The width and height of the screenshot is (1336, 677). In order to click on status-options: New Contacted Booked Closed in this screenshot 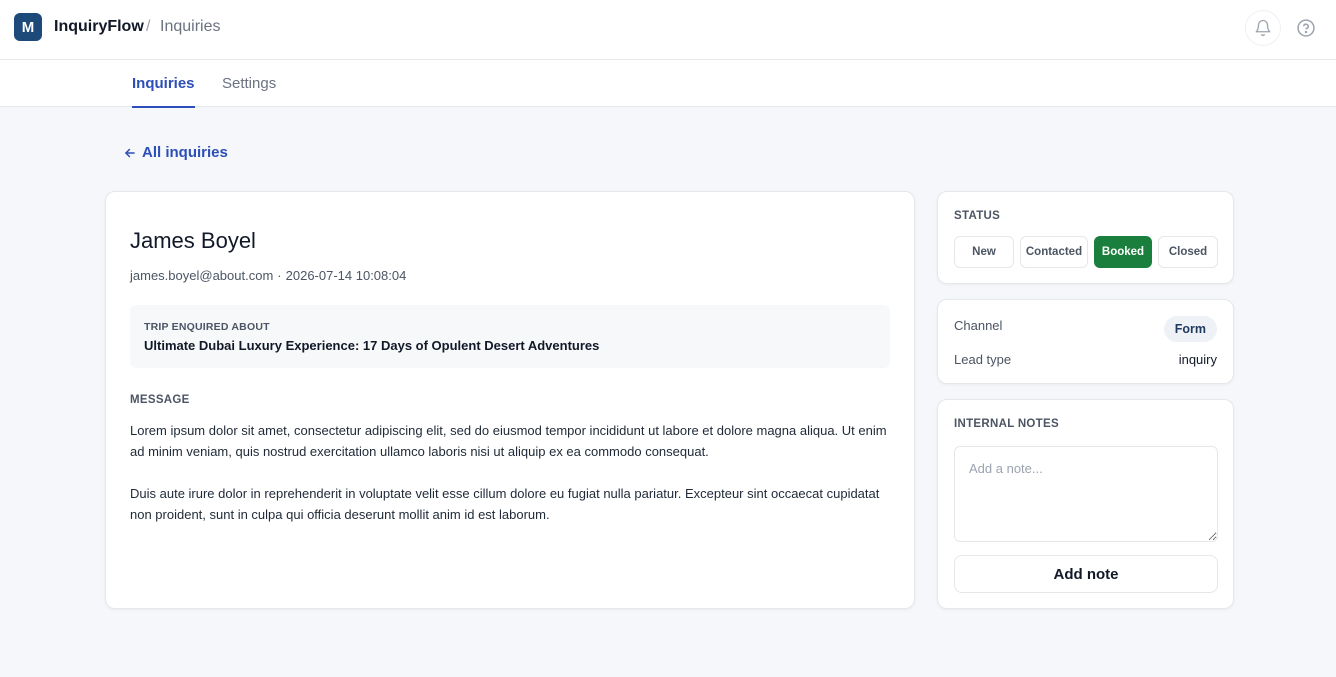, I will do `click(1086, 252)`.